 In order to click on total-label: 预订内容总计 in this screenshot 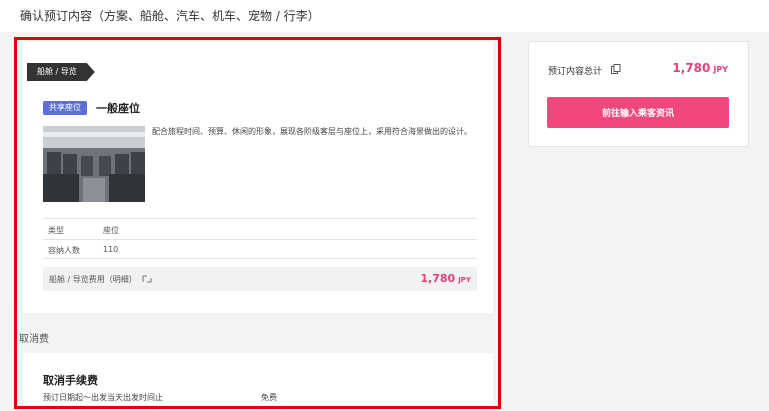, I will do `click(575, 72)`.